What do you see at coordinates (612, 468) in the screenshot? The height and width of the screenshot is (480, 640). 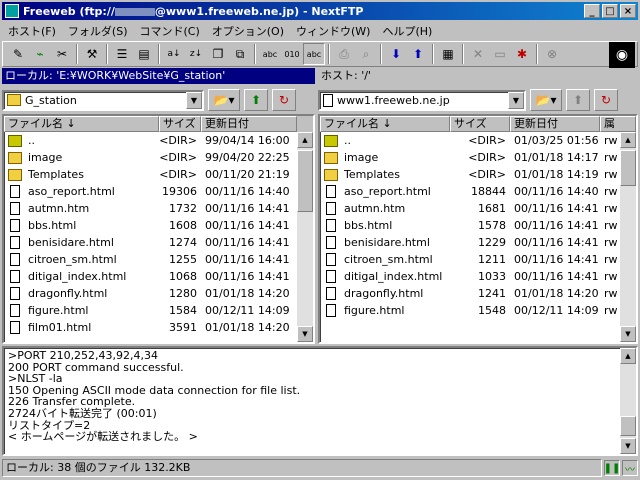 I see `pause-icon: ❚❚` at bounding box center [612, 468].